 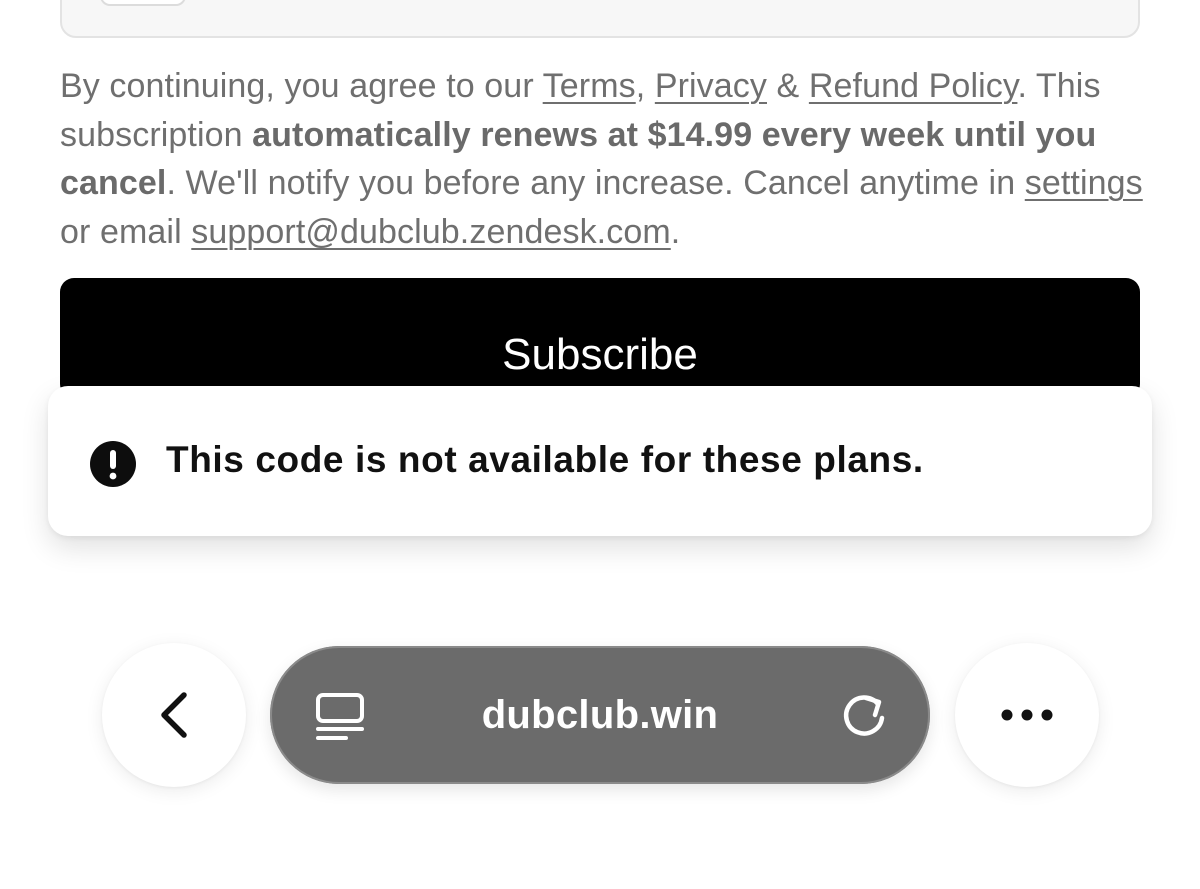 I want to click on chevron-left-icon, so click(x=174, y=715).